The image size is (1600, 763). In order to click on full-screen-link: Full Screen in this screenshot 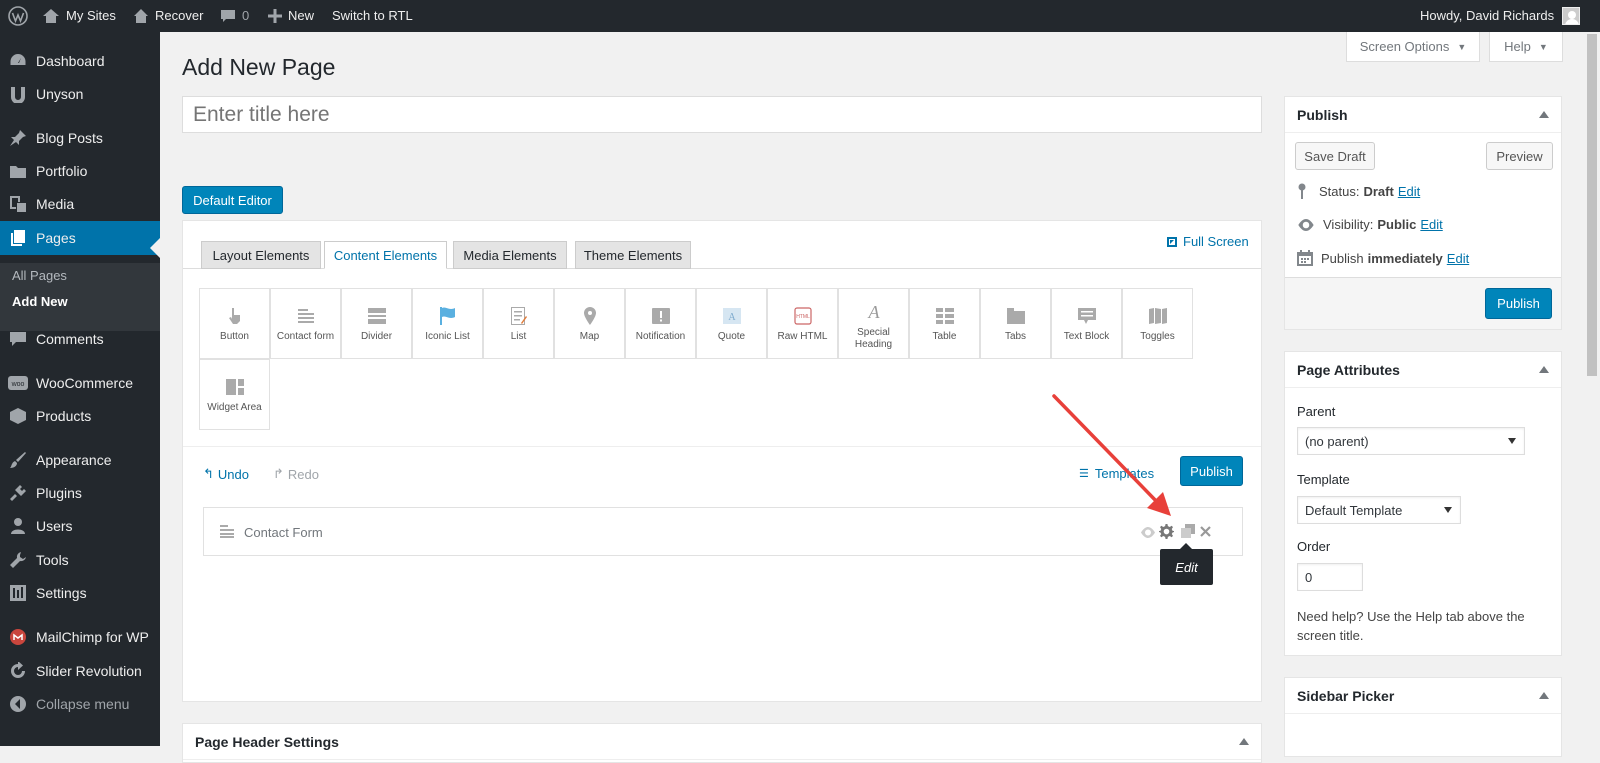, I will do `click(1208, 241)`.